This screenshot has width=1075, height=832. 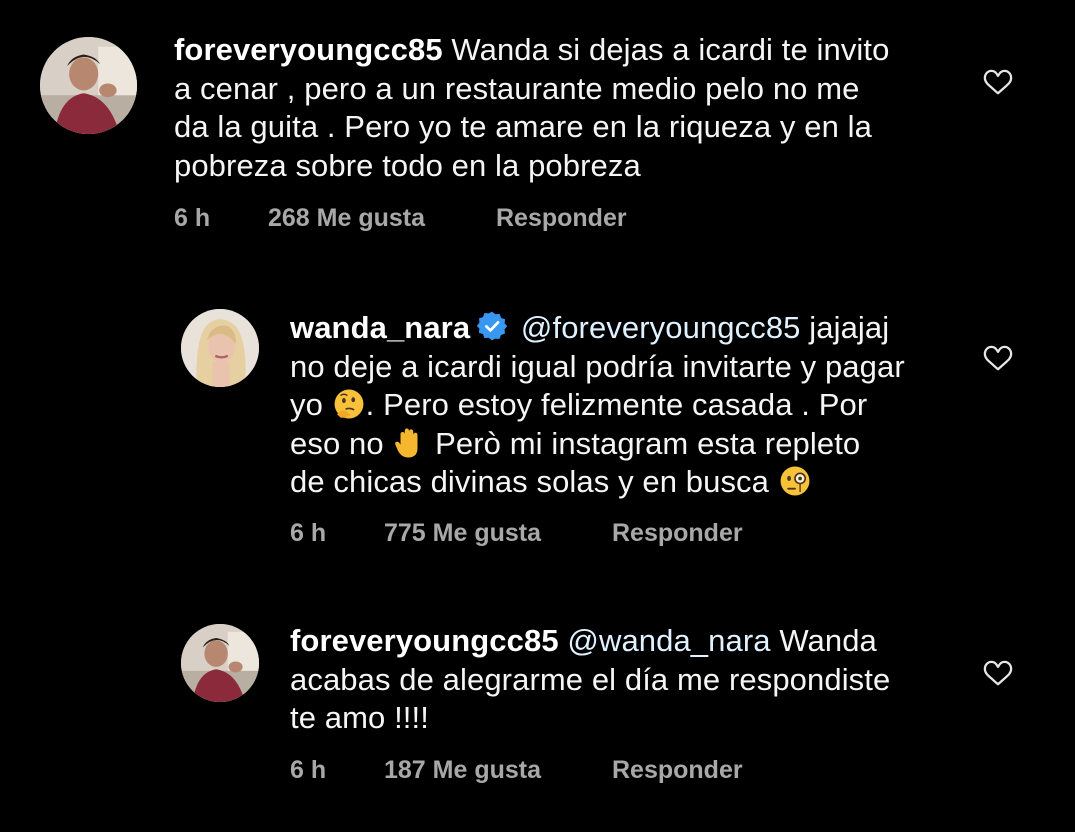 What do you see at coordinates (590, 771) in the screenshot?
I see `comment-meta: 6 h 187 Me gusta Responder` at bounding box center [590, 771].